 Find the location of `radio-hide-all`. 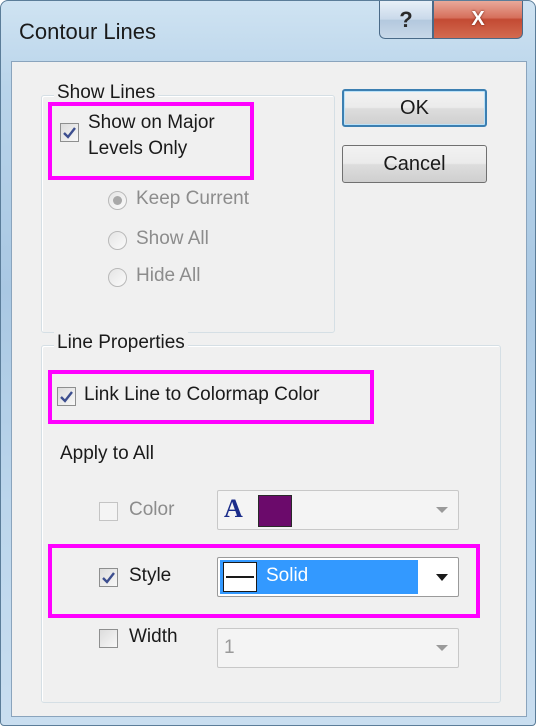

radio-hide-all is located at coordinates (117, 277).